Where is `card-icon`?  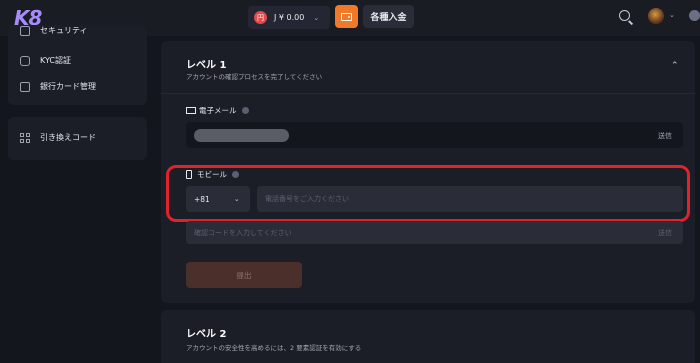
card-icon is located at coordinates (25, 86).